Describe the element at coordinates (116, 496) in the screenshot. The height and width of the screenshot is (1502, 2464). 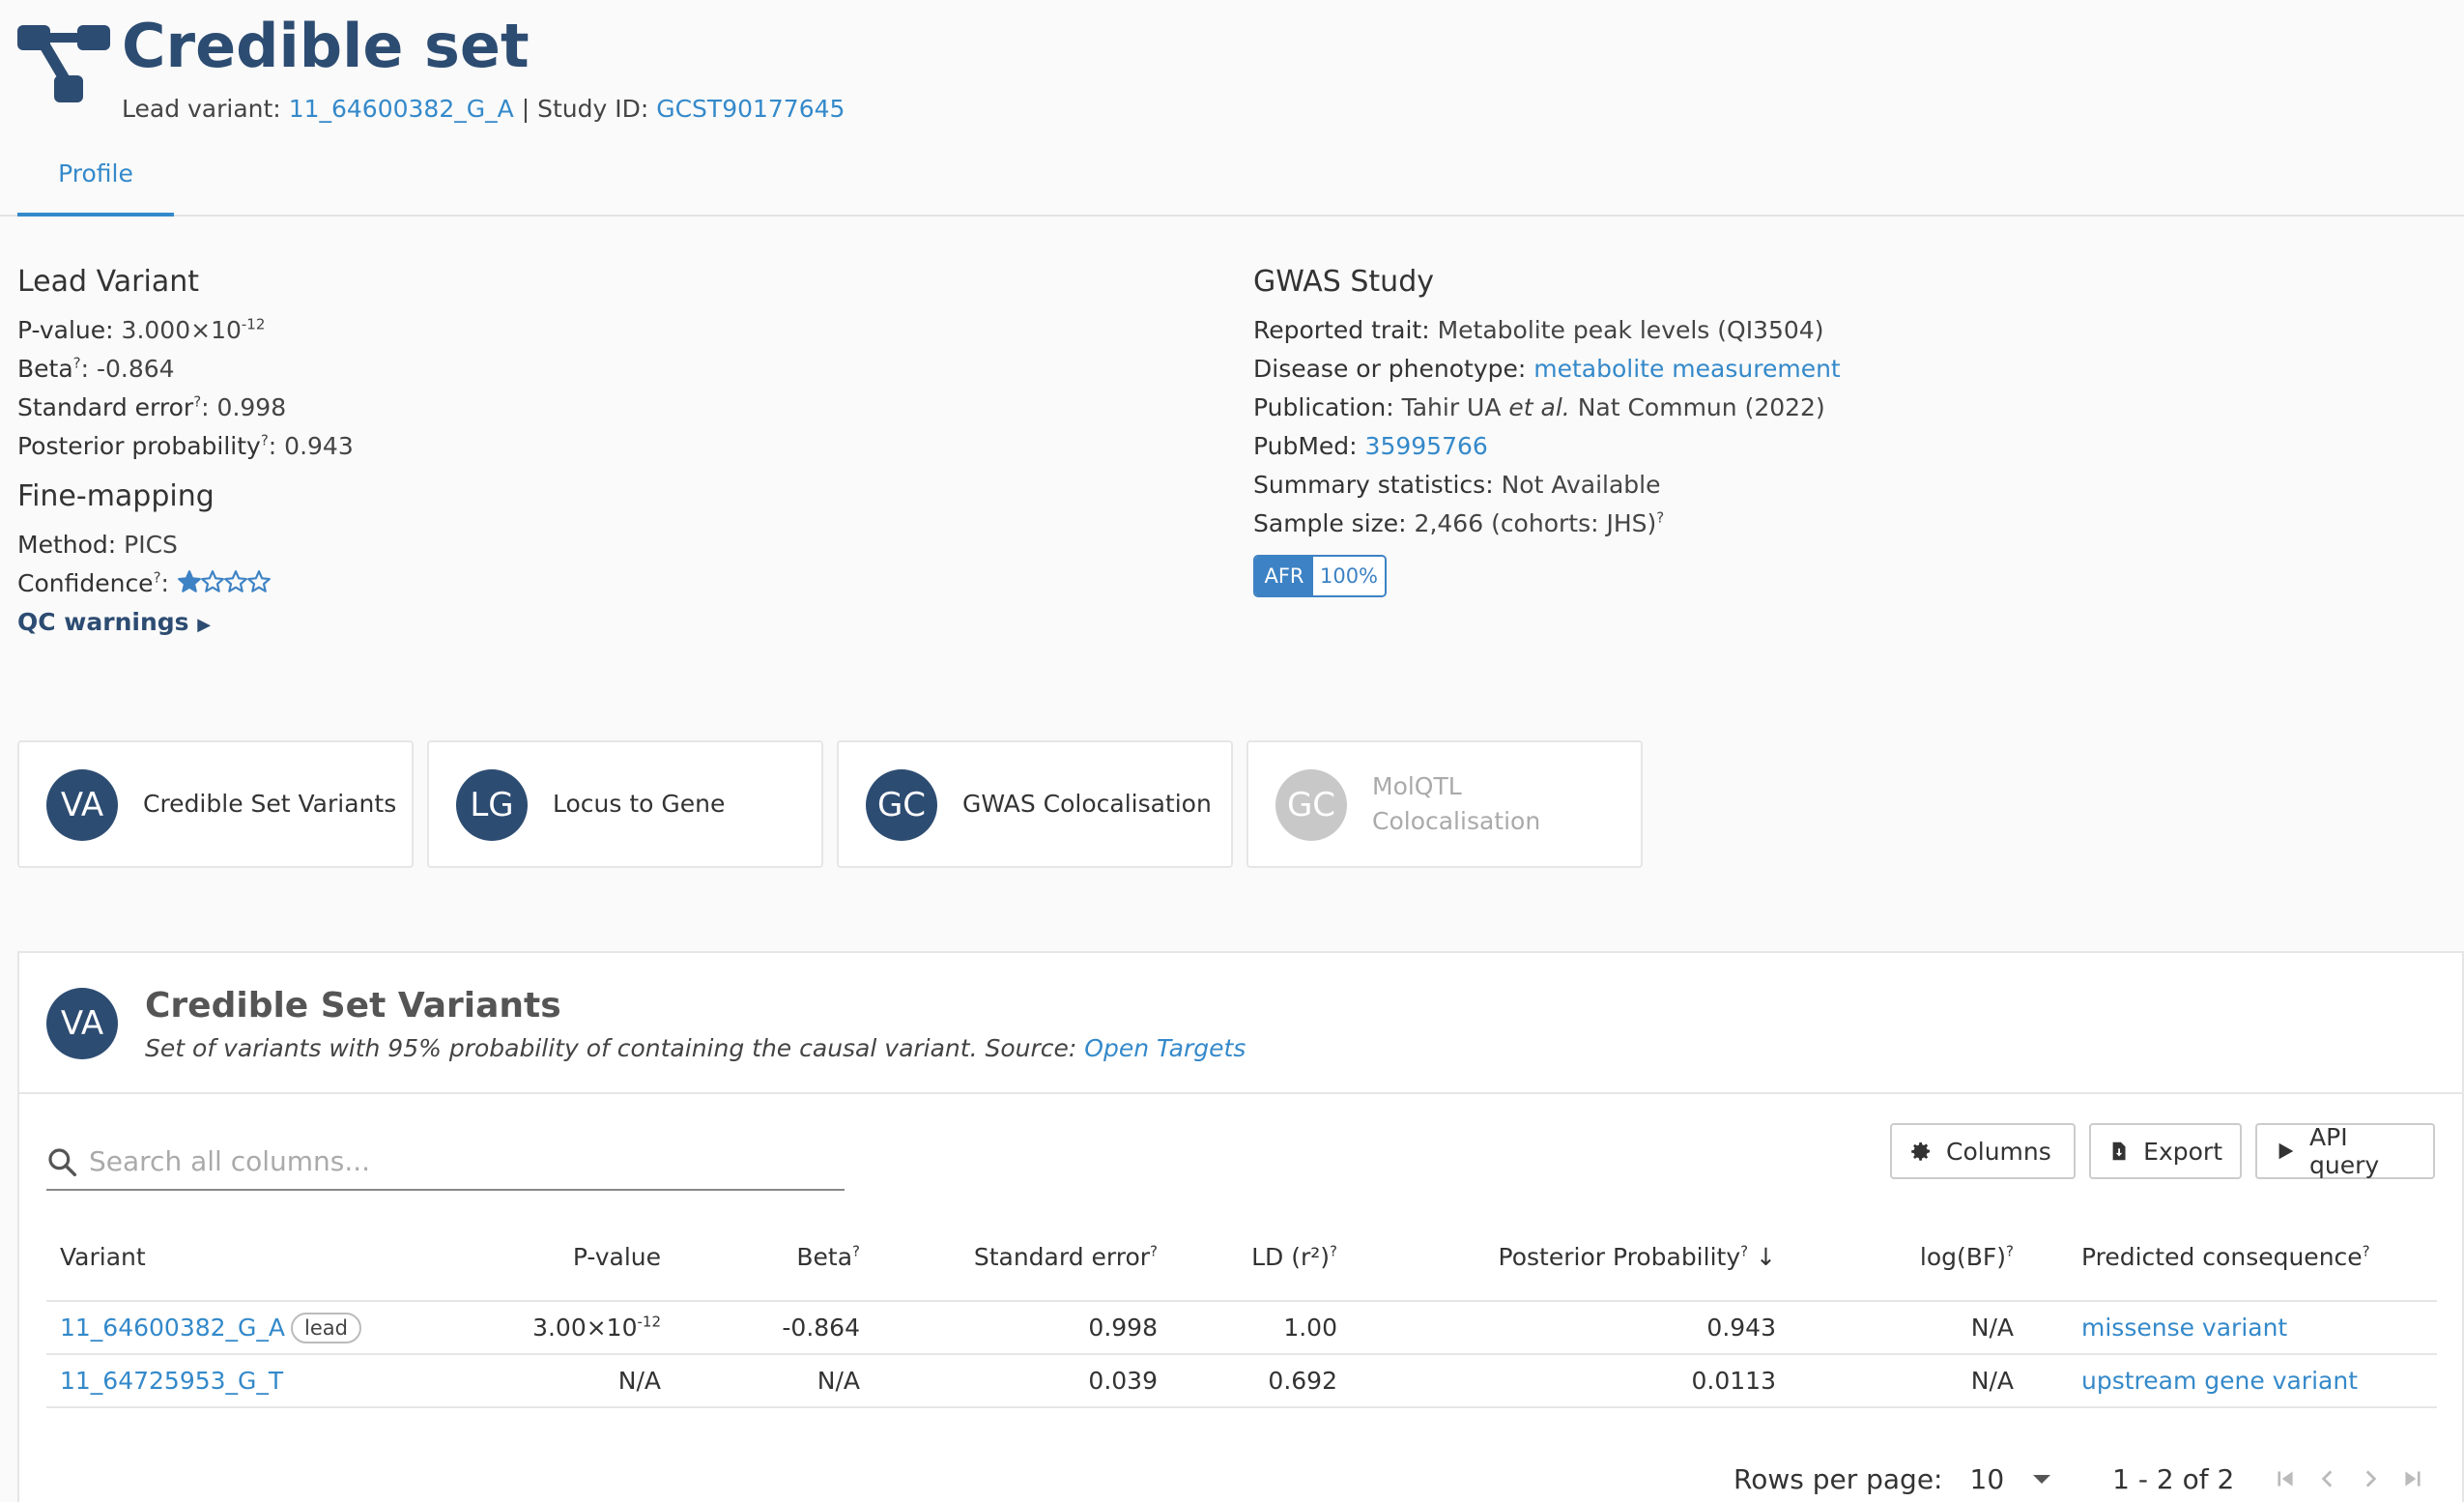
I see `fine-mapping-title: Fine-mapping` at that location.